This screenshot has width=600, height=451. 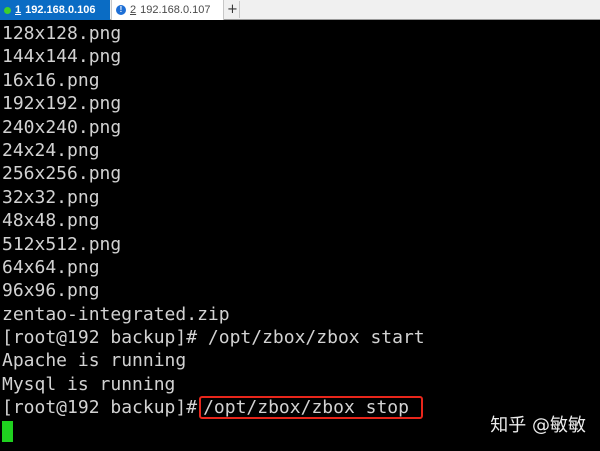 What do you see at coordinates (51, 197) in the screenshot?
I see `terminal-line: 32x32.png` at bounding box center [51, 197].